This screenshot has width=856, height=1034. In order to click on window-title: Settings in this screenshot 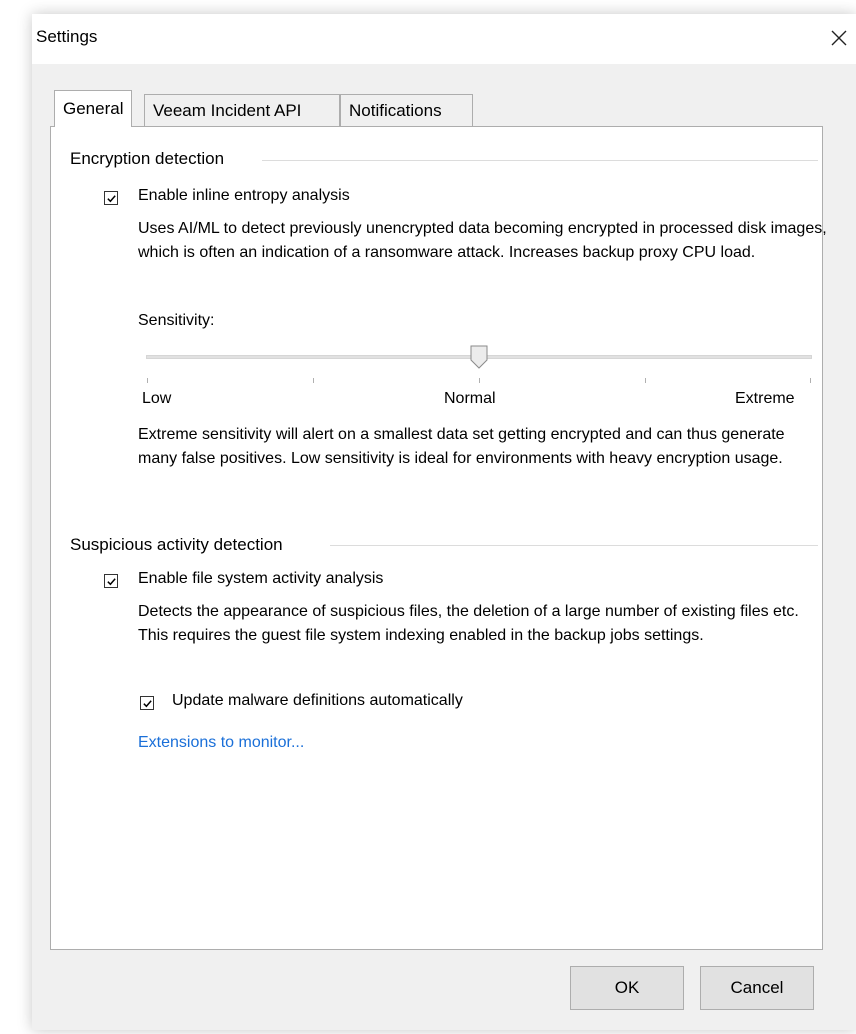, I will do `click(67, 36)`.